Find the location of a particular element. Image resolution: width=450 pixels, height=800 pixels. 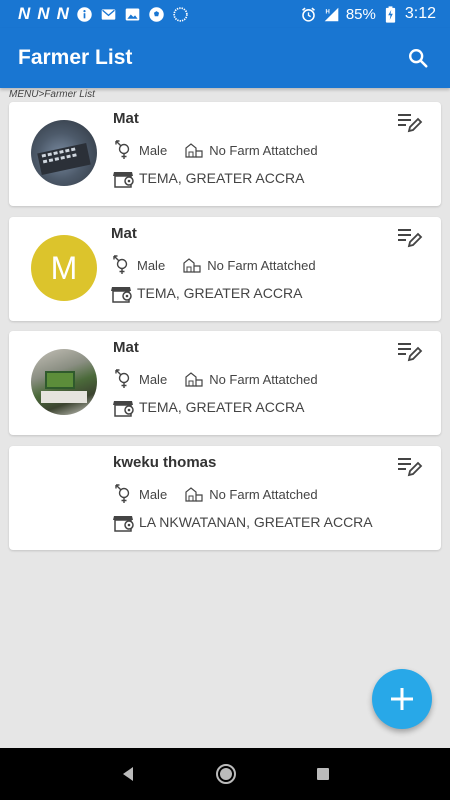

status-left: N N N is located at coordinates (103, 14).